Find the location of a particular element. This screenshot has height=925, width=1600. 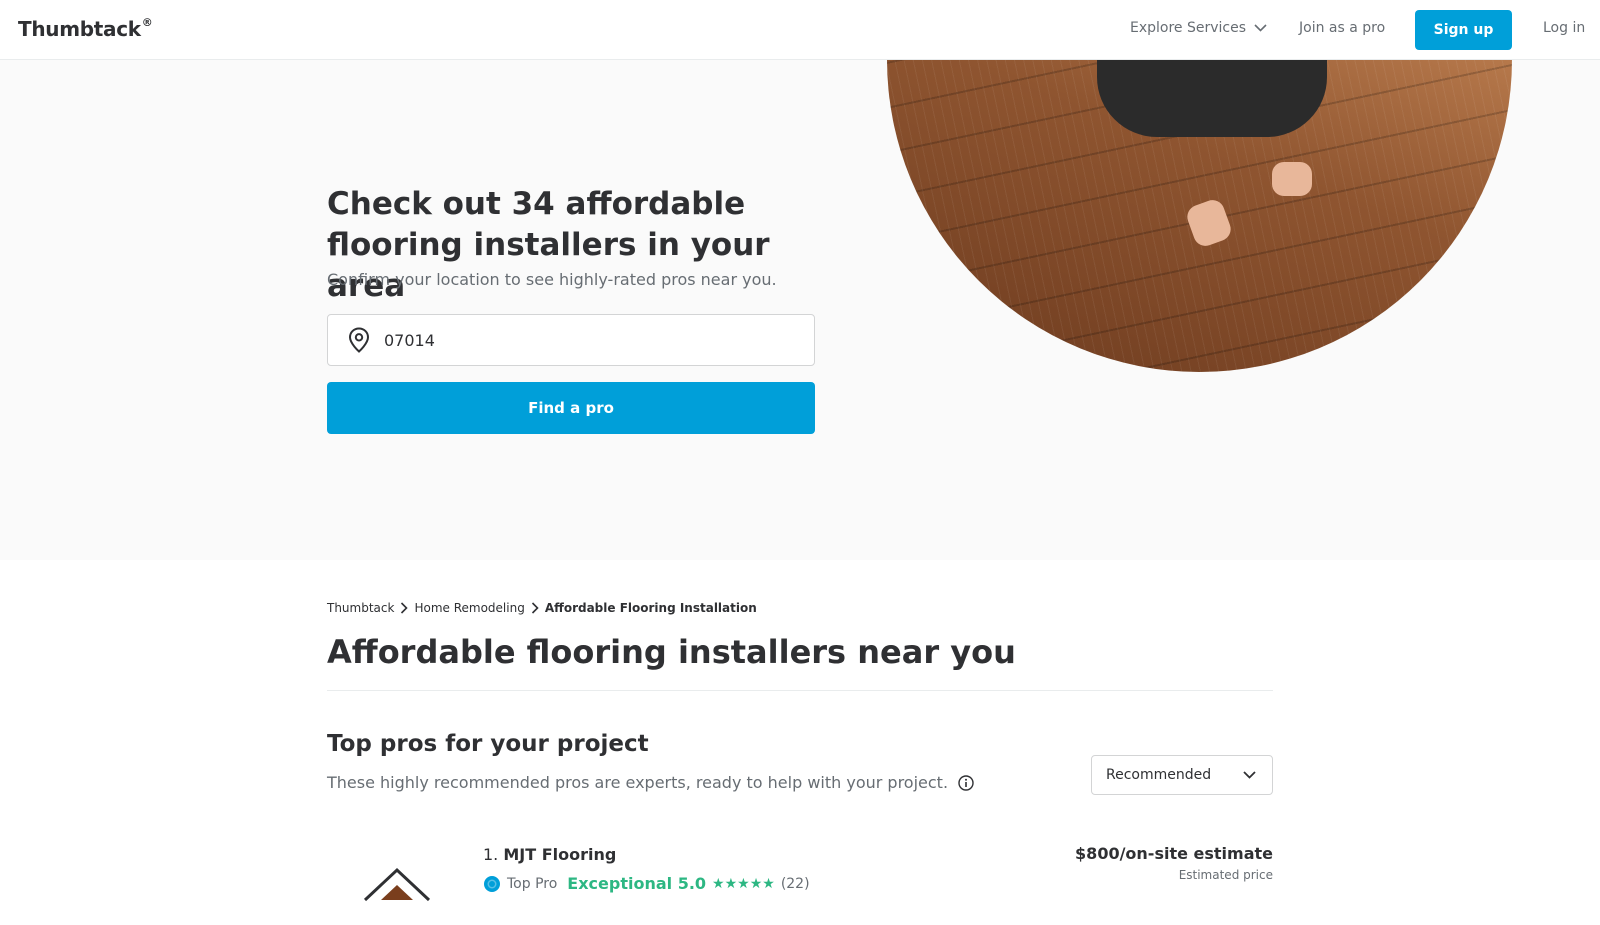

breadcrumb-home-remodeling: Home Remodeling is located at coordinates (469, 608).